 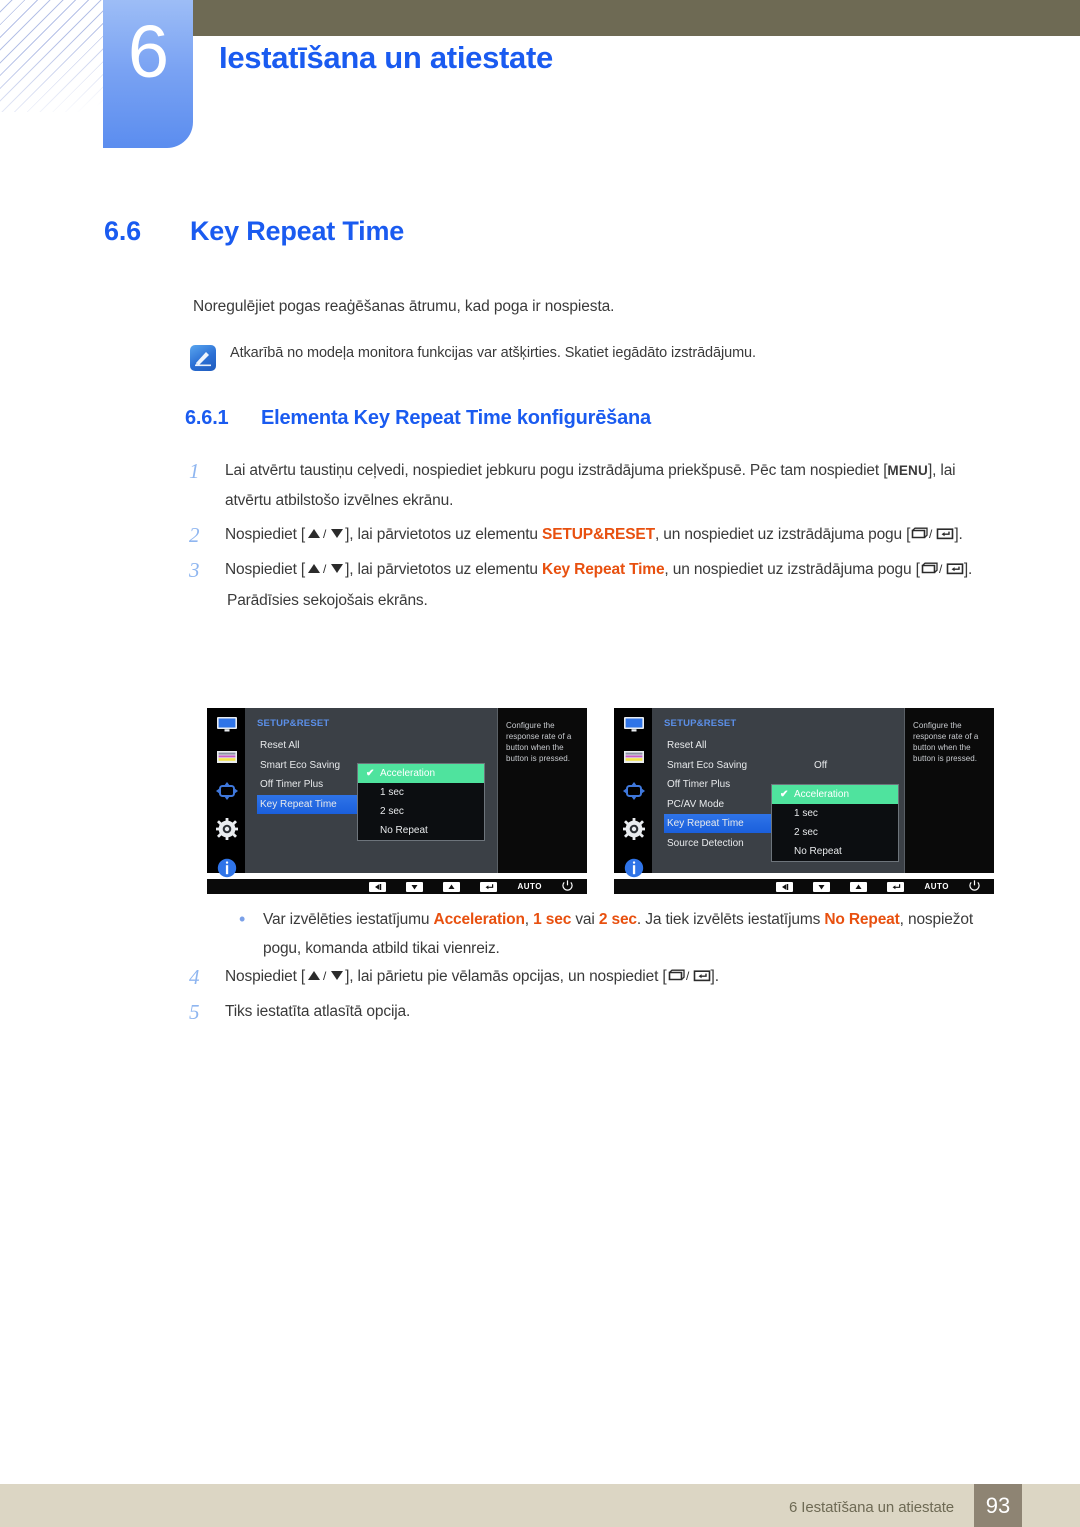 What do you see at coordinates (617, 919) in the screenshot?
I see `highlight-term: 2 sec` at bounding box center [617, 919].